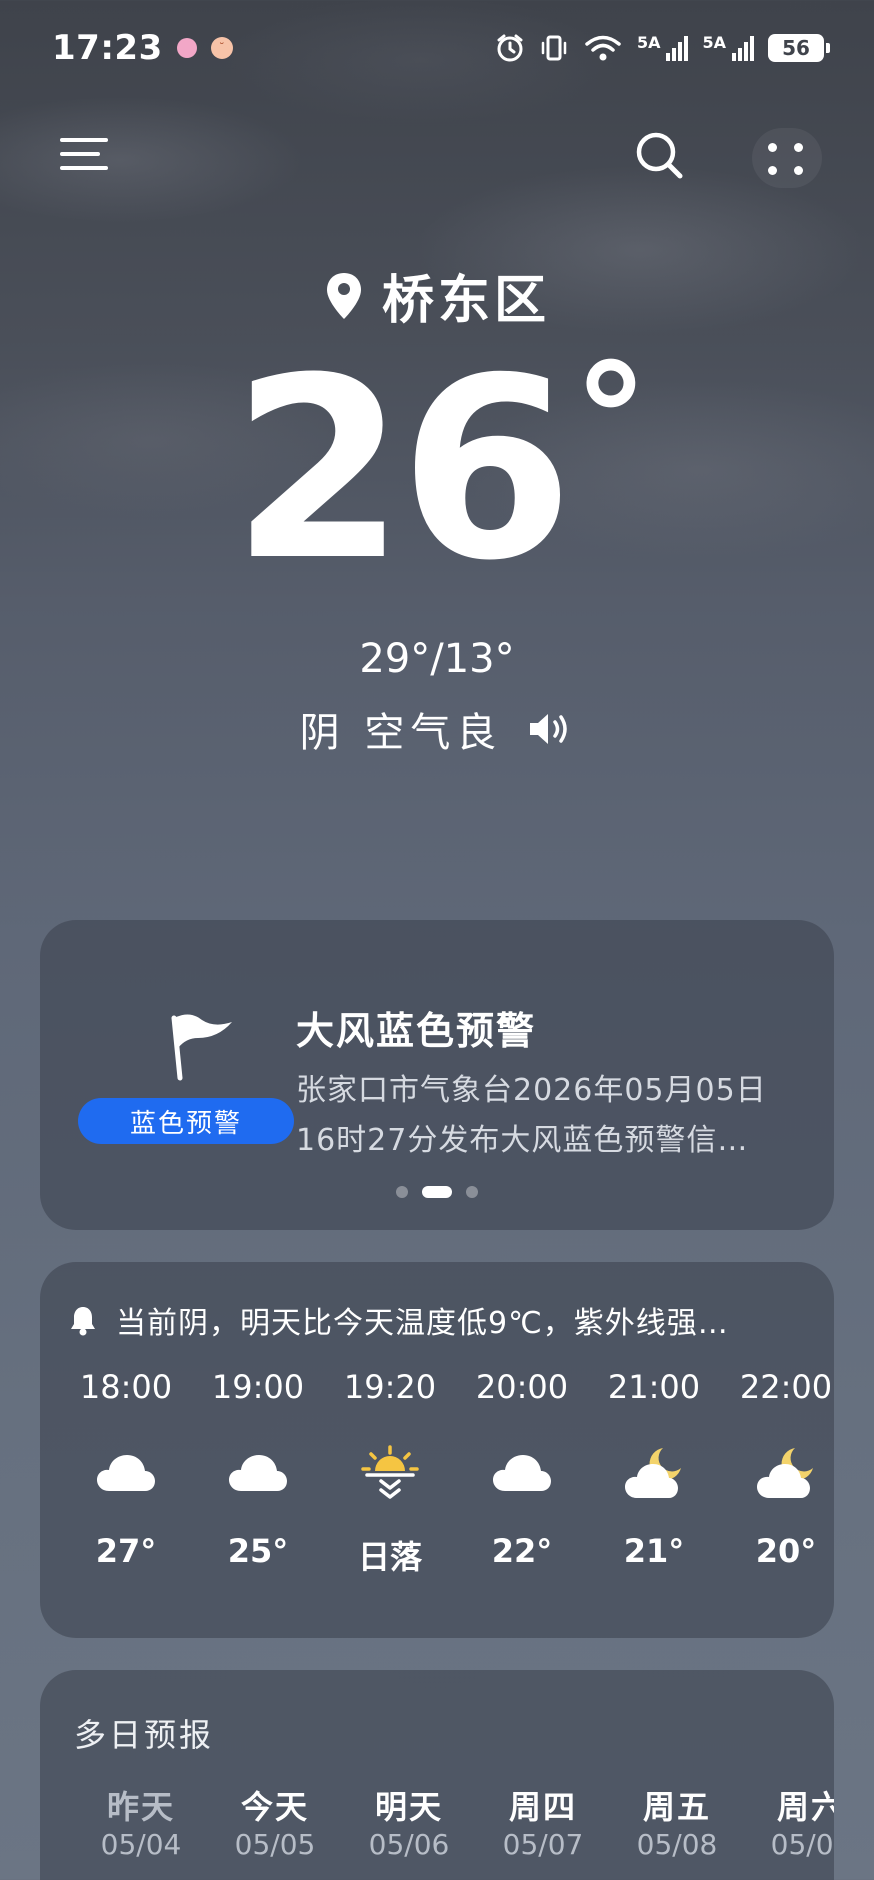 This screenshot has width=874, height=1880. What do you see at coordinates (141, 1844) in the screenshot?
I see `day-date: 05/04` at bounding box center [141, 1844].